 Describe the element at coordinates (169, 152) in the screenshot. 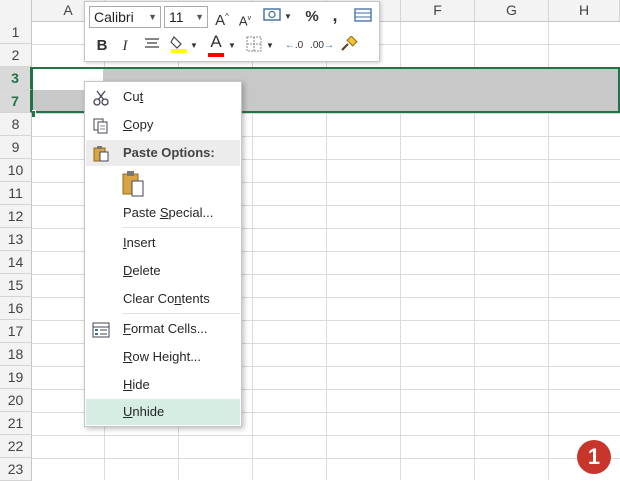

I see `paste-options-label: Paste Options:` at that location.